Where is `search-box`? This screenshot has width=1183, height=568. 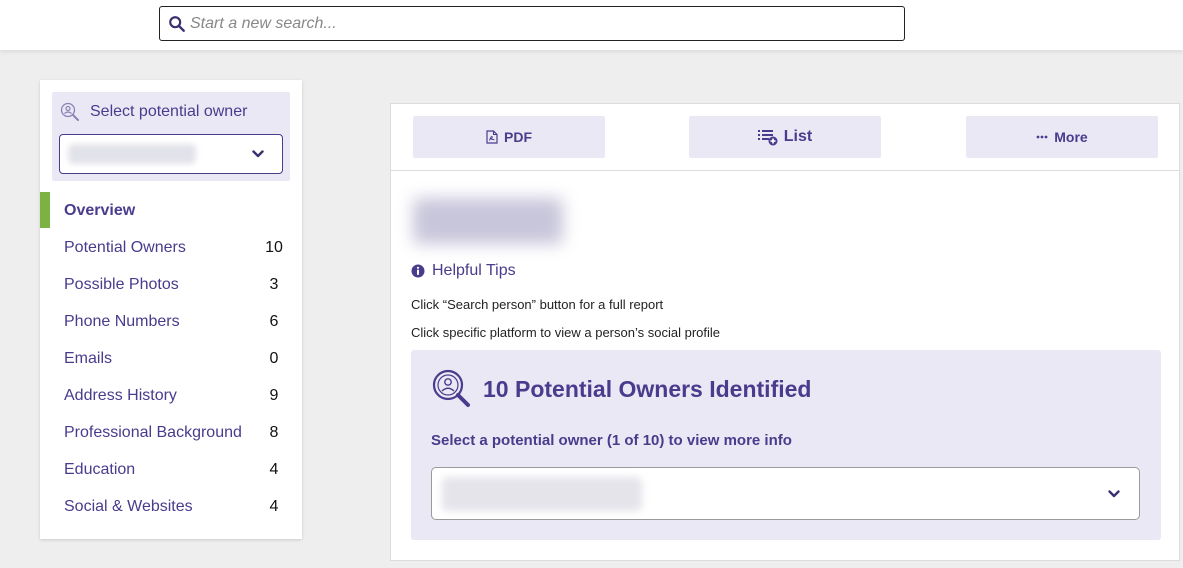
search-box is located at coordinates (532, 23).